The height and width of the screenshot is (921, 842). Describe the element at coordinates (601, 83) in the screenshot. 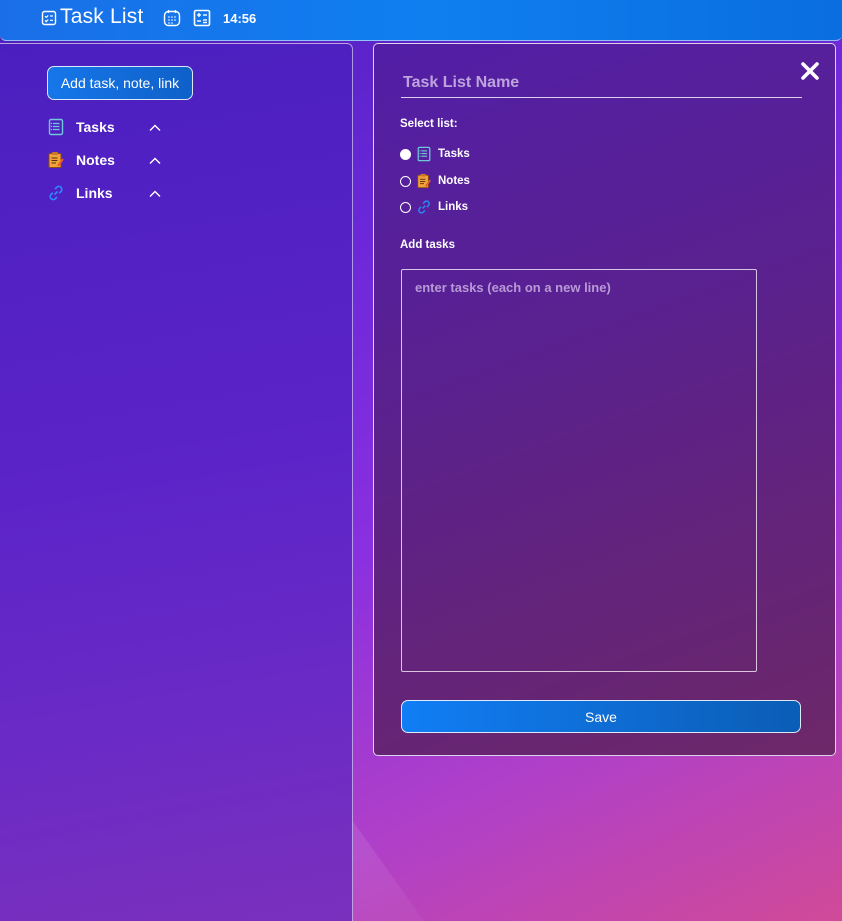

I see `list-name-input` at that location.